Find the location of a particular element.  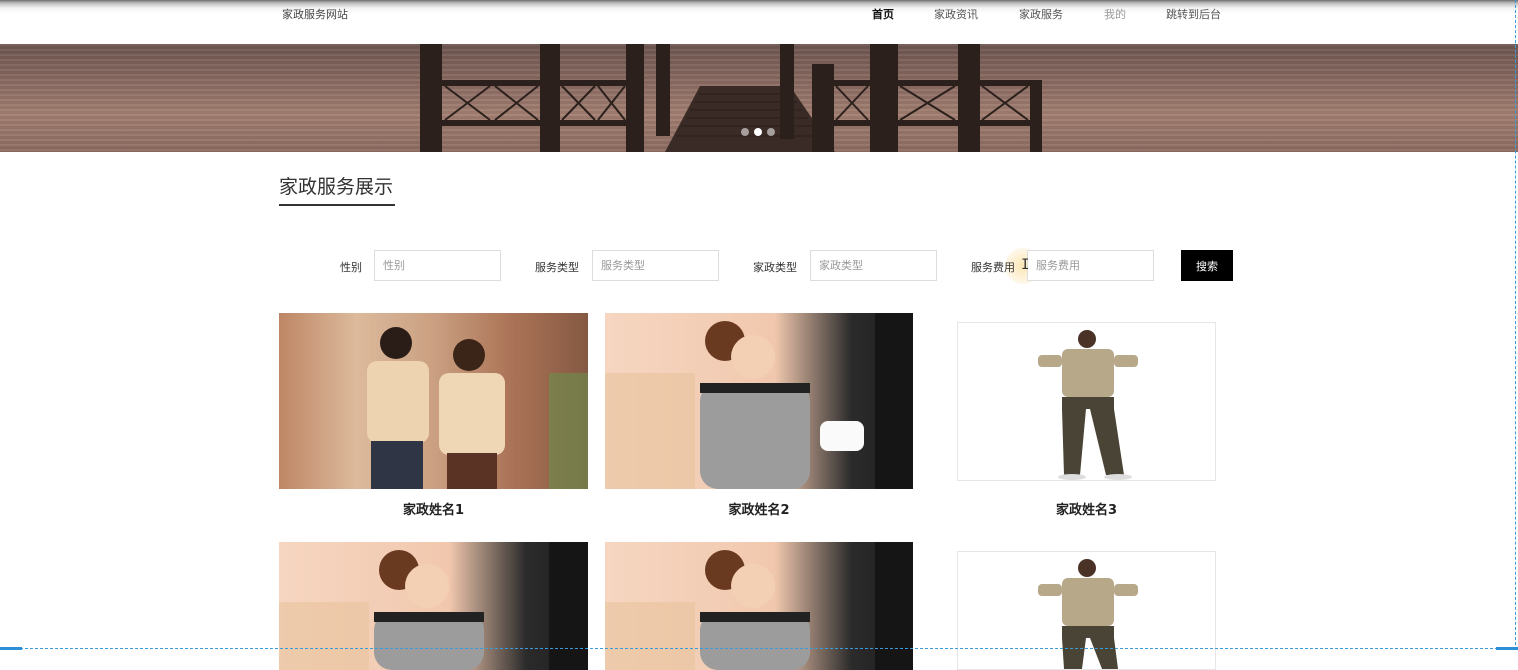

gender-input is located at coordinates (437, 265).